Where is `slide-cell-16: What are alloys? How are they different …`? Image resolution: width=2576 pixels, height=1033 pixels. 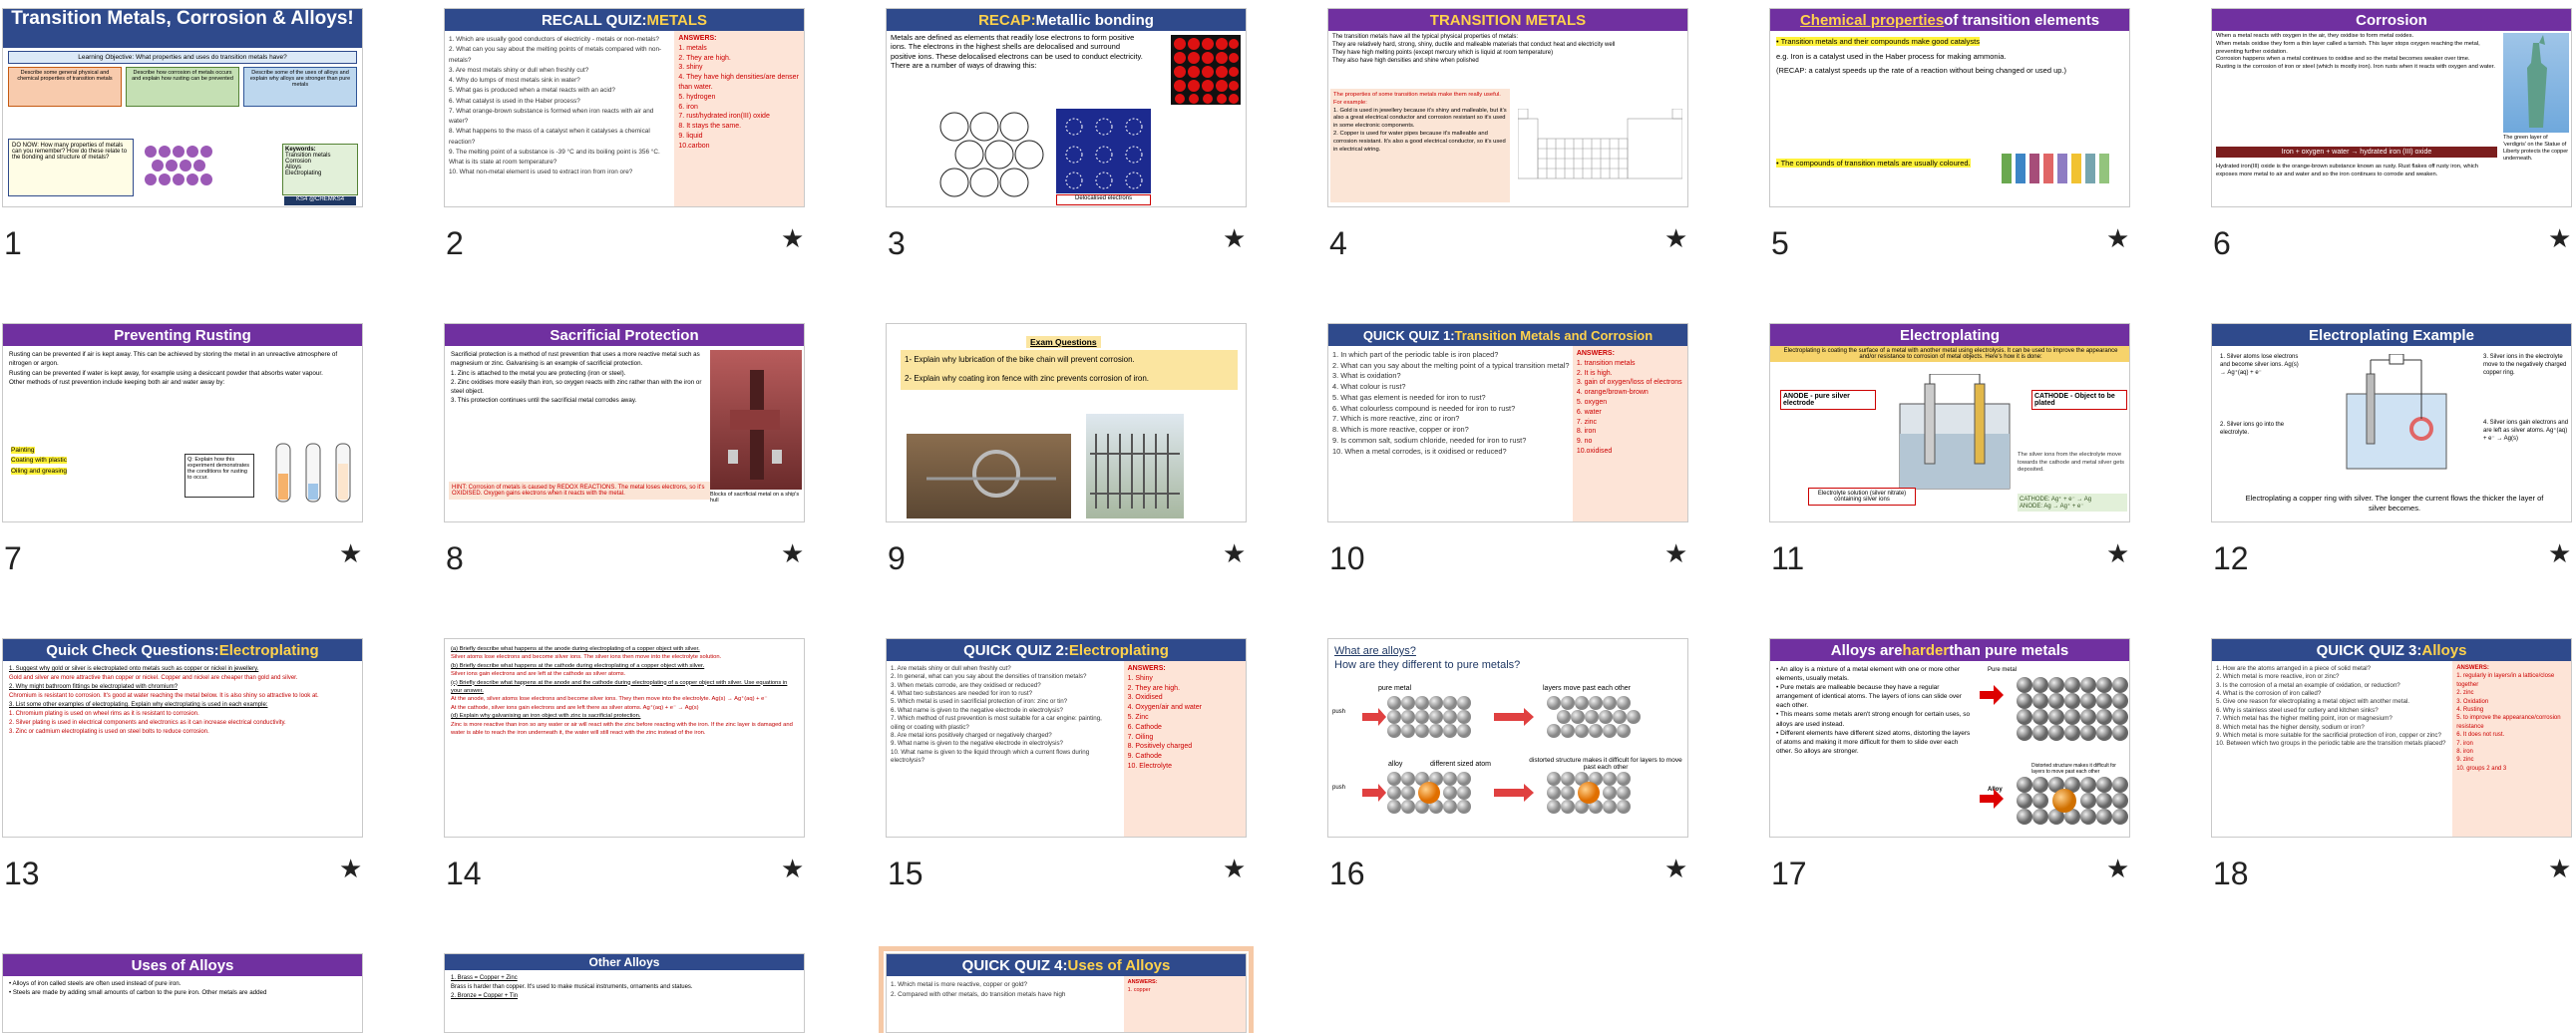 slide-cell-16: What are alloys? How are they different … is located at coordinates (1548, 779).